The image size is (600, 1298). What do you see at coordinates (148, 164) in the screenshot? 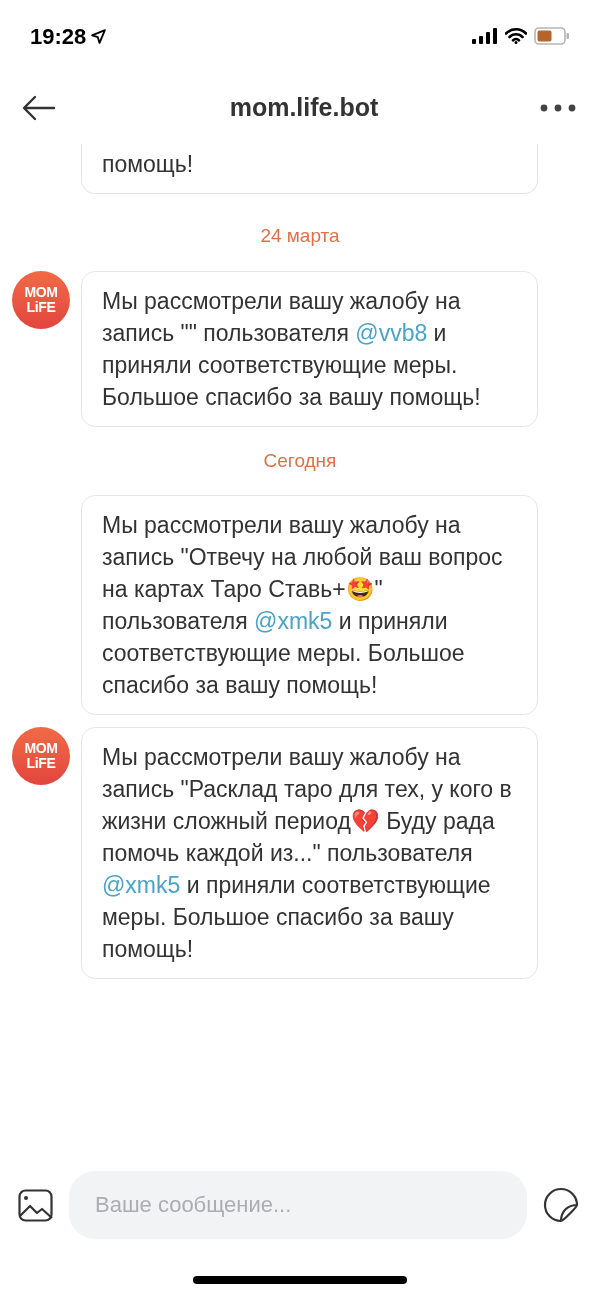
I see `message-text: помощь!` at bounding box center [148, 164].